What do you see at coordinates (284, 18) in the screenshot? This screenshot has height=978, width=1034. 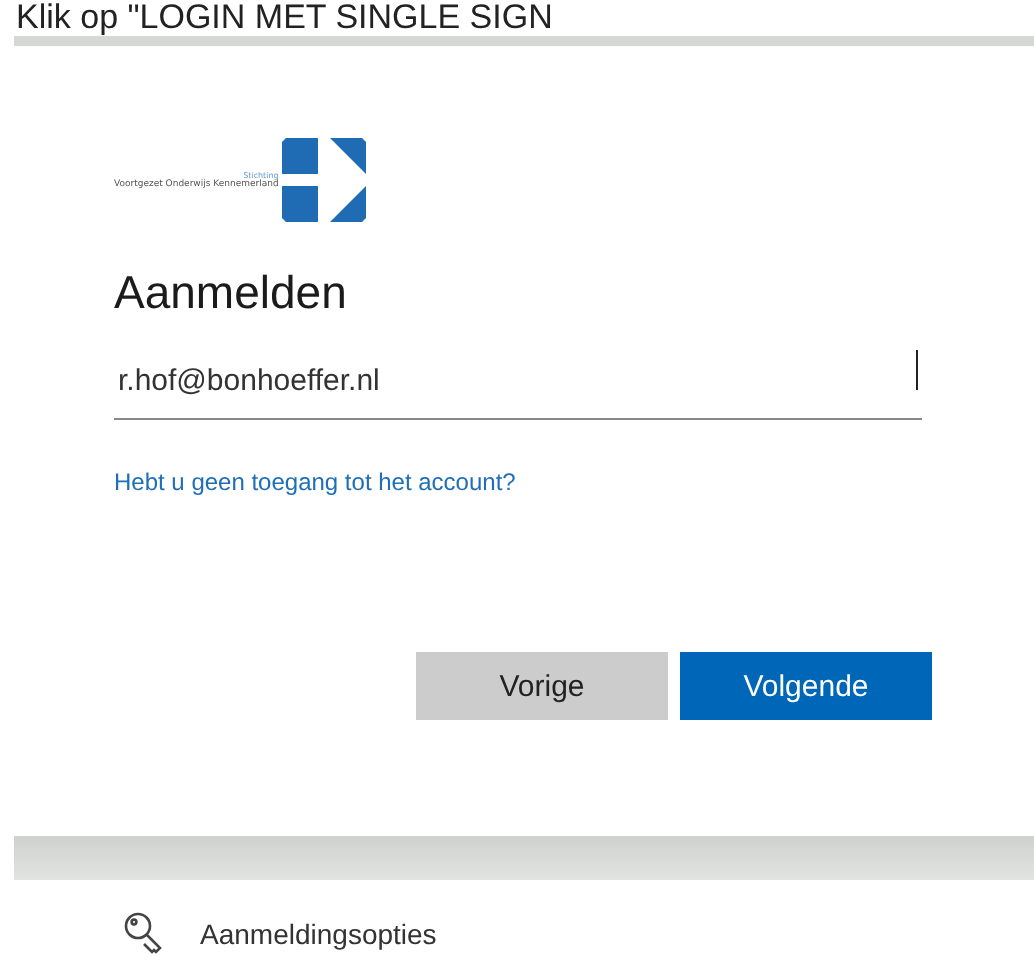 I see `caption-text: Klik op "LOGIN MET SINGLE SIGN` at bounding box center [284, 18].